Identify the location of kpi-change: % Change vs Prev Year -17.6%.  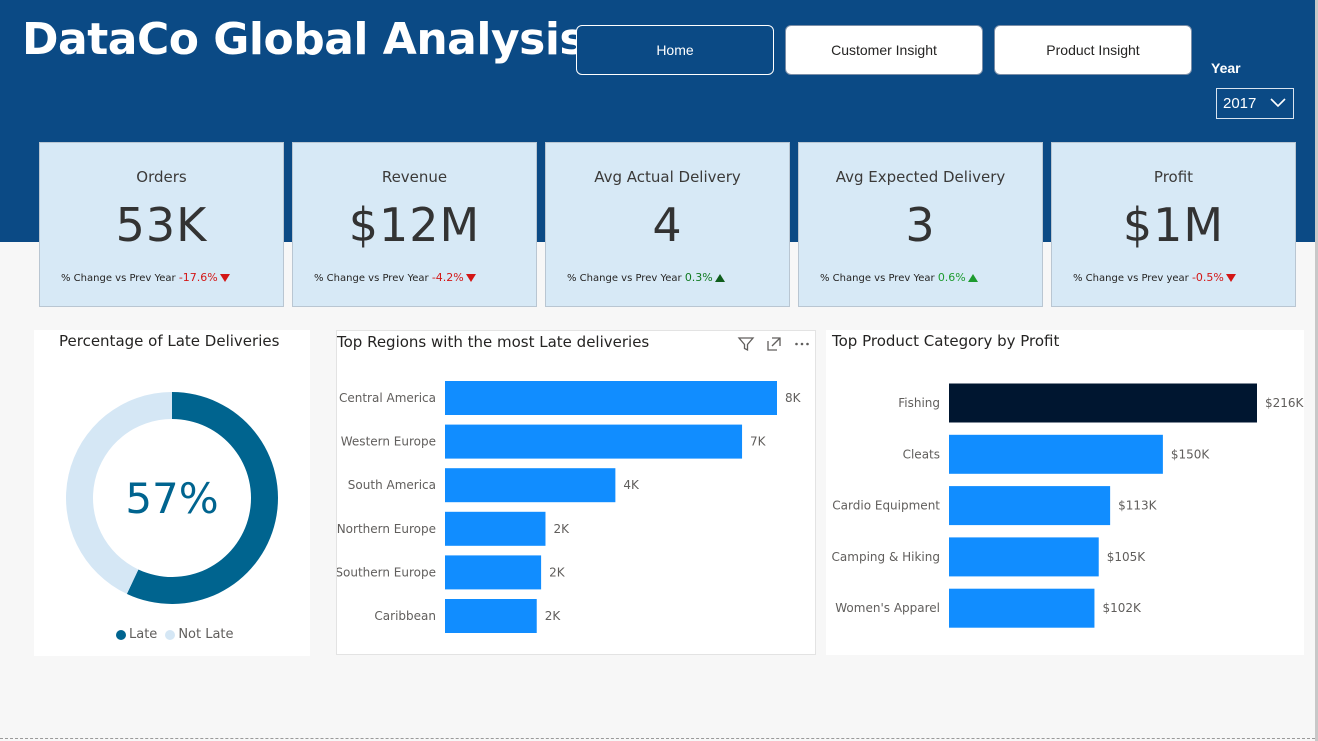
(145, 277).